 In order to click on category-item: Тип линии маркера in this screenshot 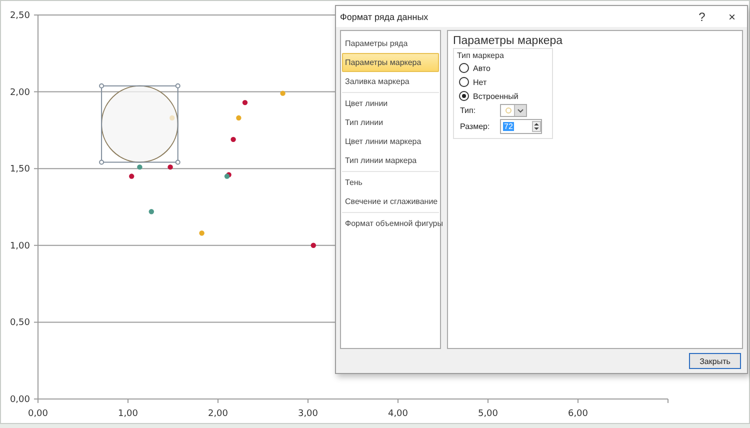, I will do `click(390, 160)`.